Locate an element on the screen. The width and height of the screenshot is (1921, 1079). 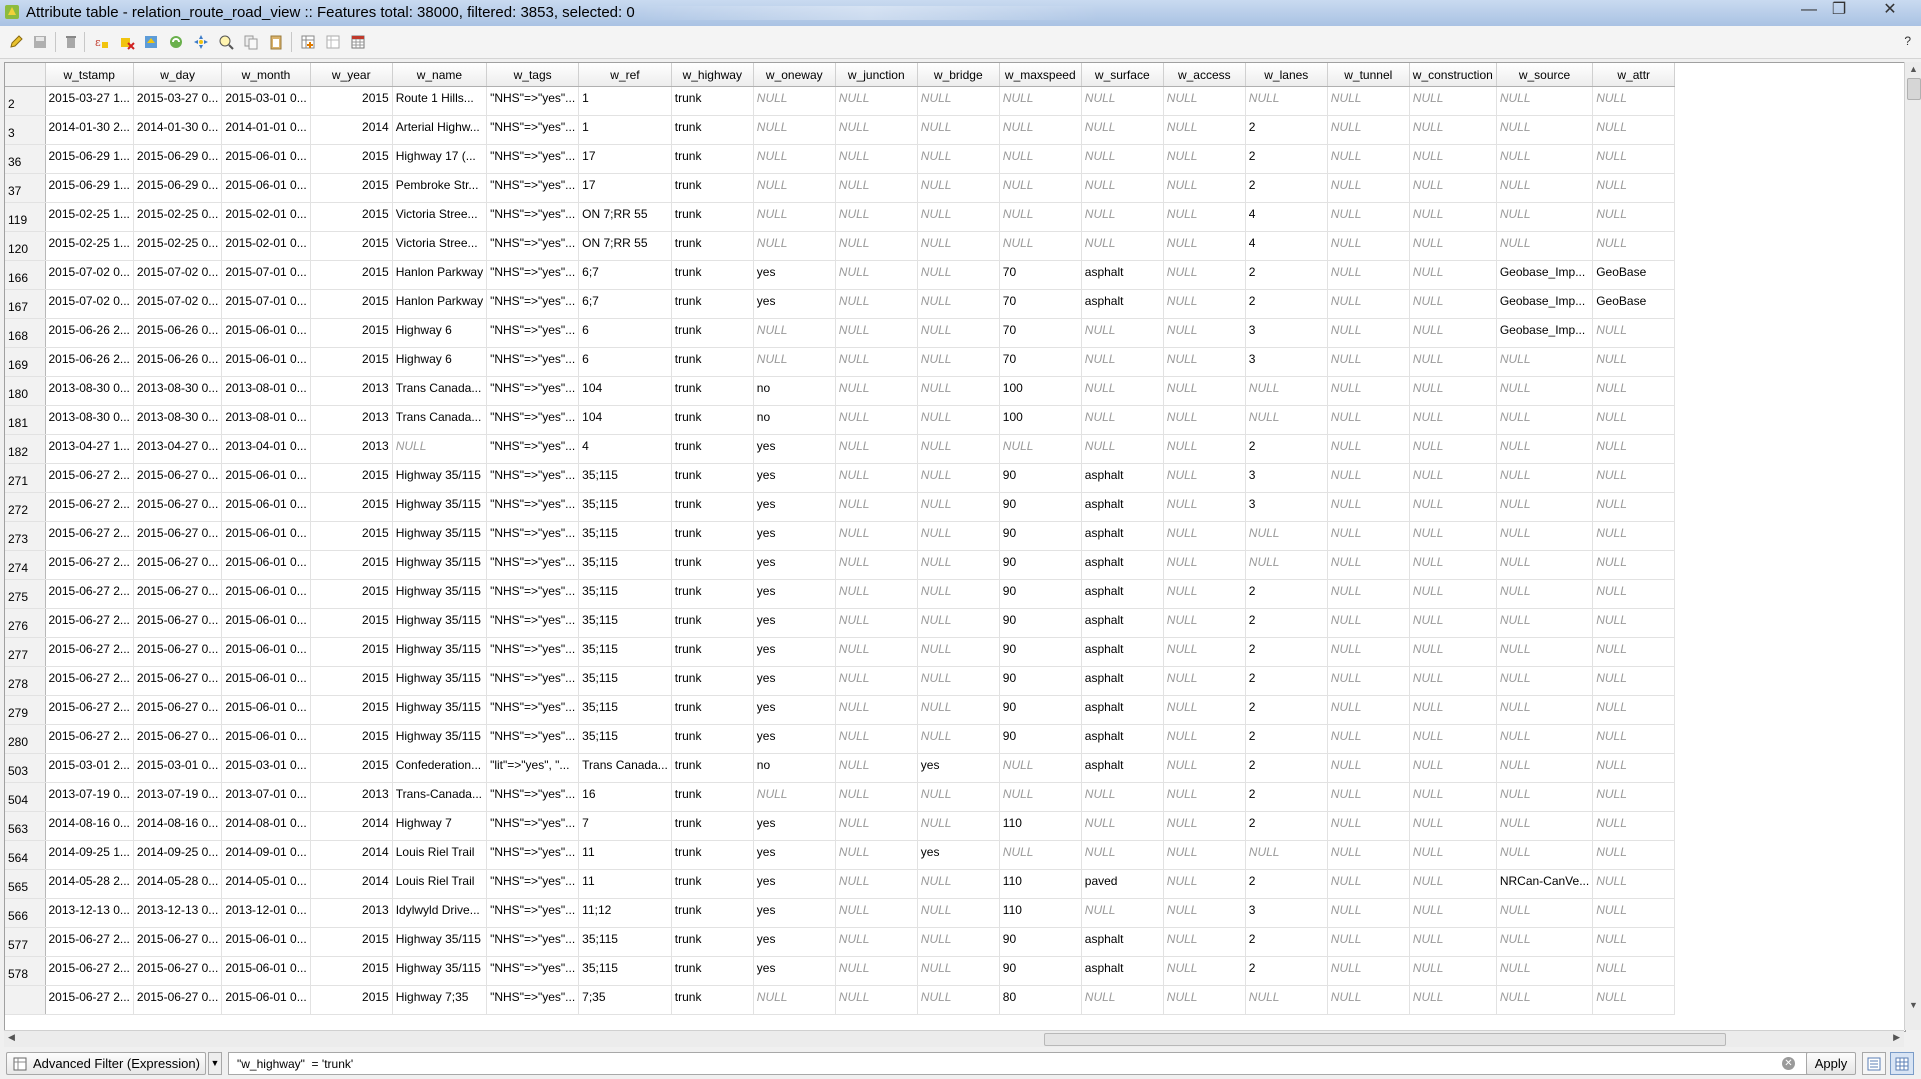
filter-mode-button: Advanced Filter (Expression) is located at coordinates (106, 1063).